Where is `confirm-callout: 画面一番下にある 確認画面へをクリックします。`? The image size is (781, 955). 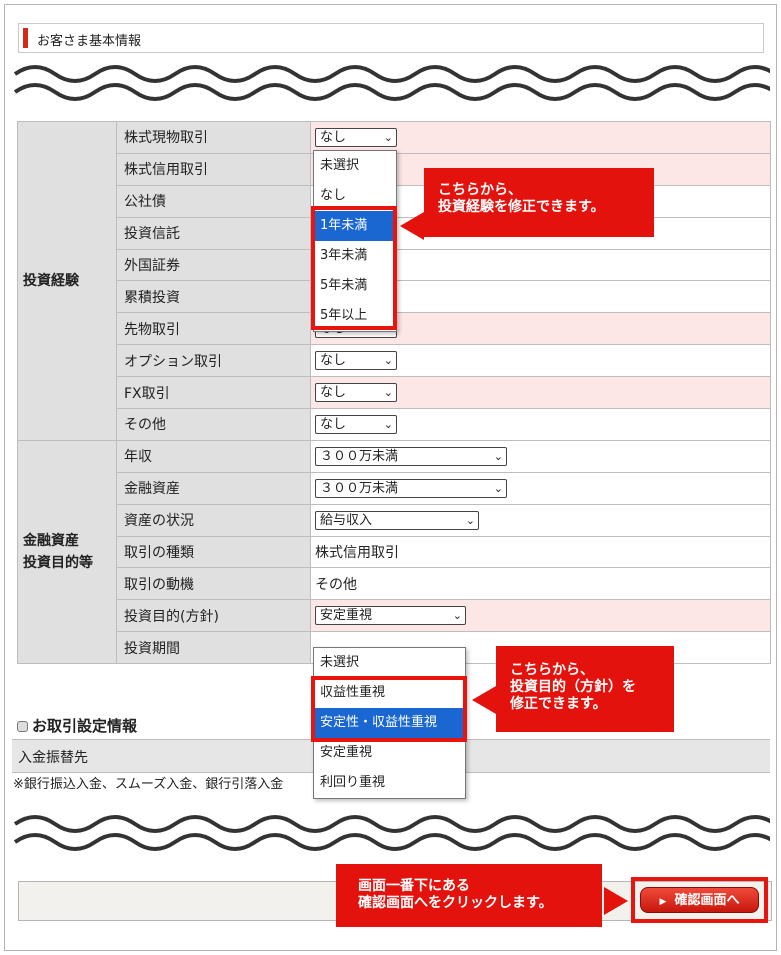 confirm-callout: 画面一番下にある 確認画面へをクリックします。 is located at coordinates (469, 895).